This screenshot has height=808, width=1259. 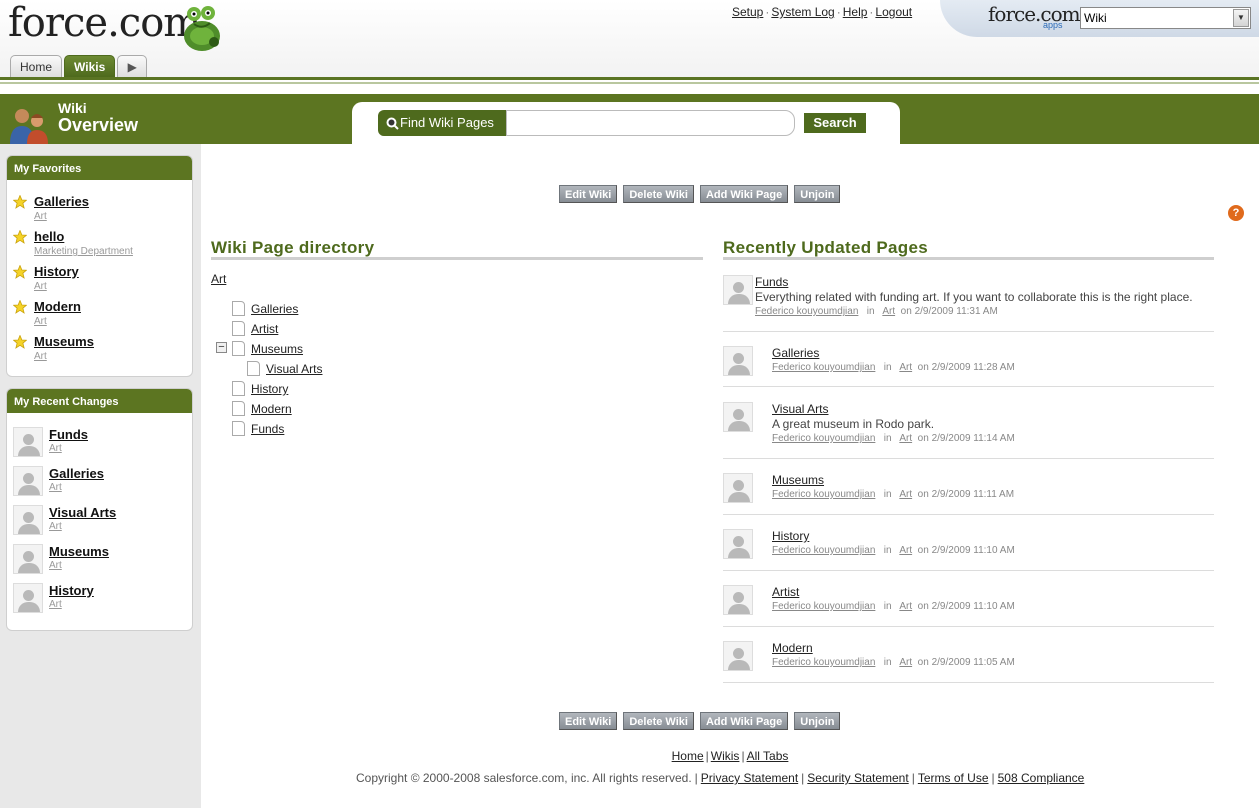 What do you see at coordinates (1236, 213) in the screenshot?
I see `help-icon: ?` at bounding box center [1236, 213].